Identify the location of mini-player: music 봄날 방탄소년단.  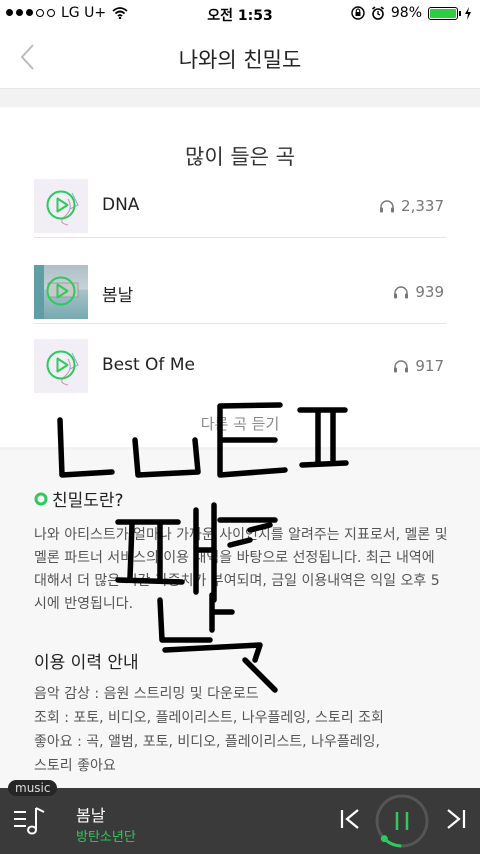
(240, 817).